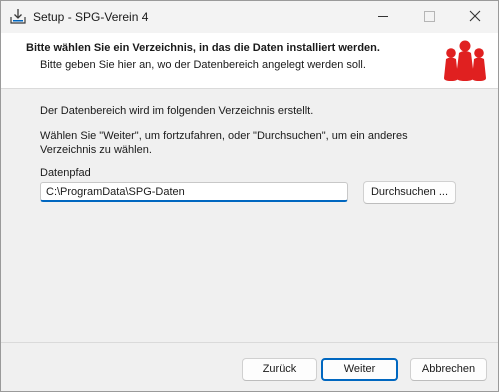  Describe the element at coordinates (279, 369) in the screenshot. I see `back-button: Zurück` at that location.